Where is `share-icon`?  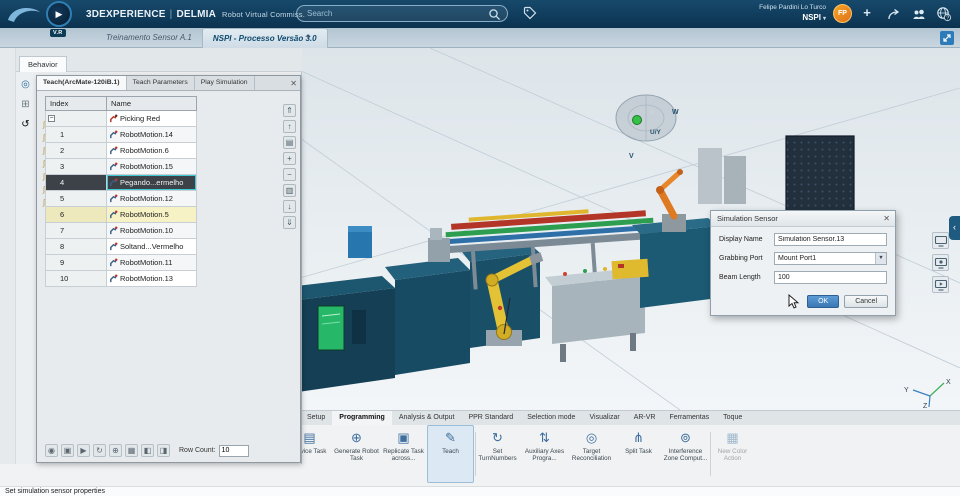
share-icon is located at coordinates (893, 14).